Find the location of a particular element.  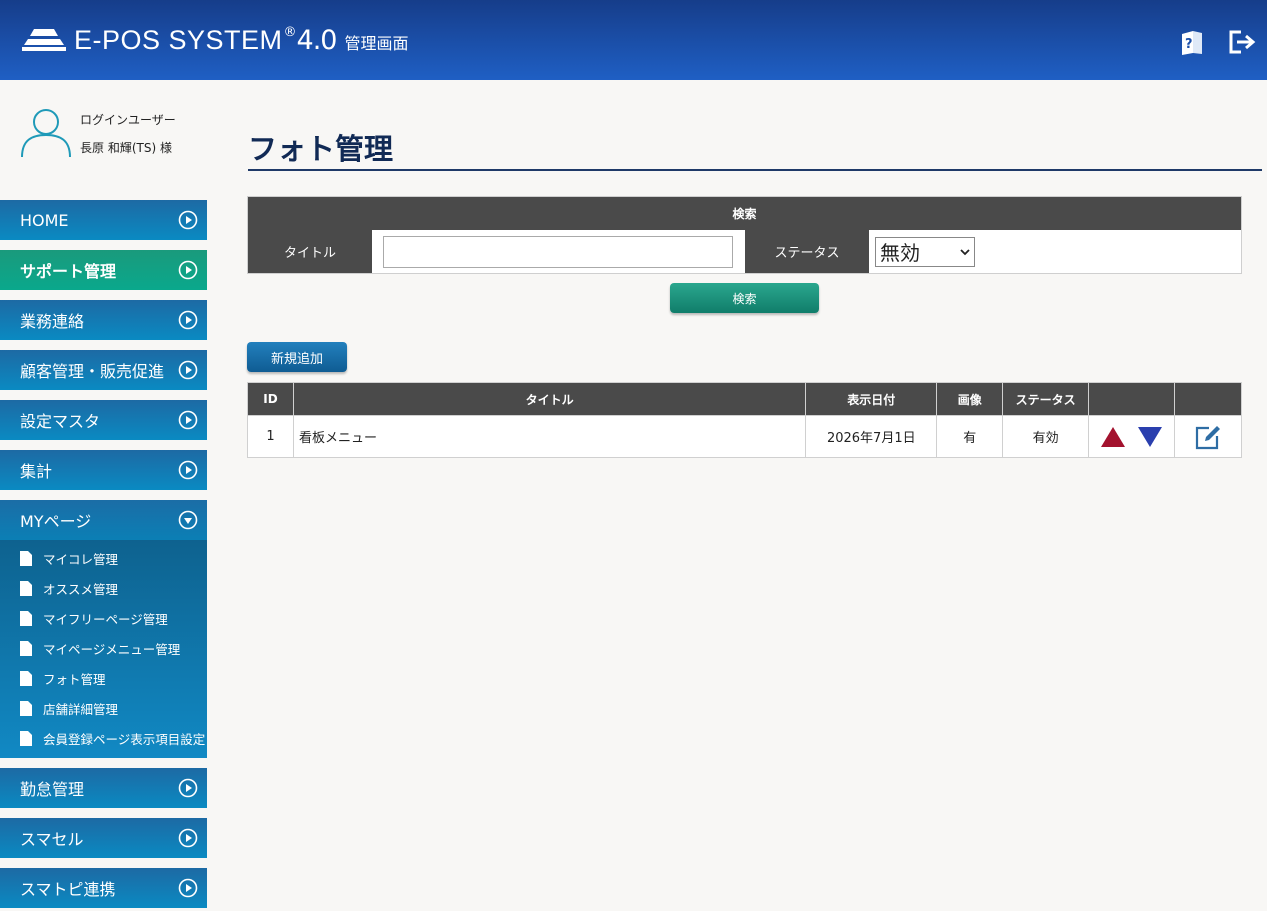

submenu-item-label: マイフリーページ管理 is located at coordinates (105, 619).